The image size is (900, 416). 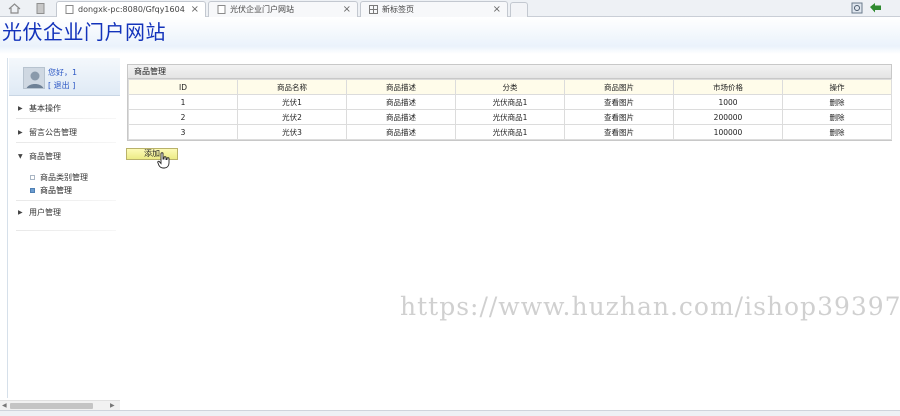 I want to click on sidebar-horizontal-scrollbar: ◀ ▶, so click(x=60, y=405).